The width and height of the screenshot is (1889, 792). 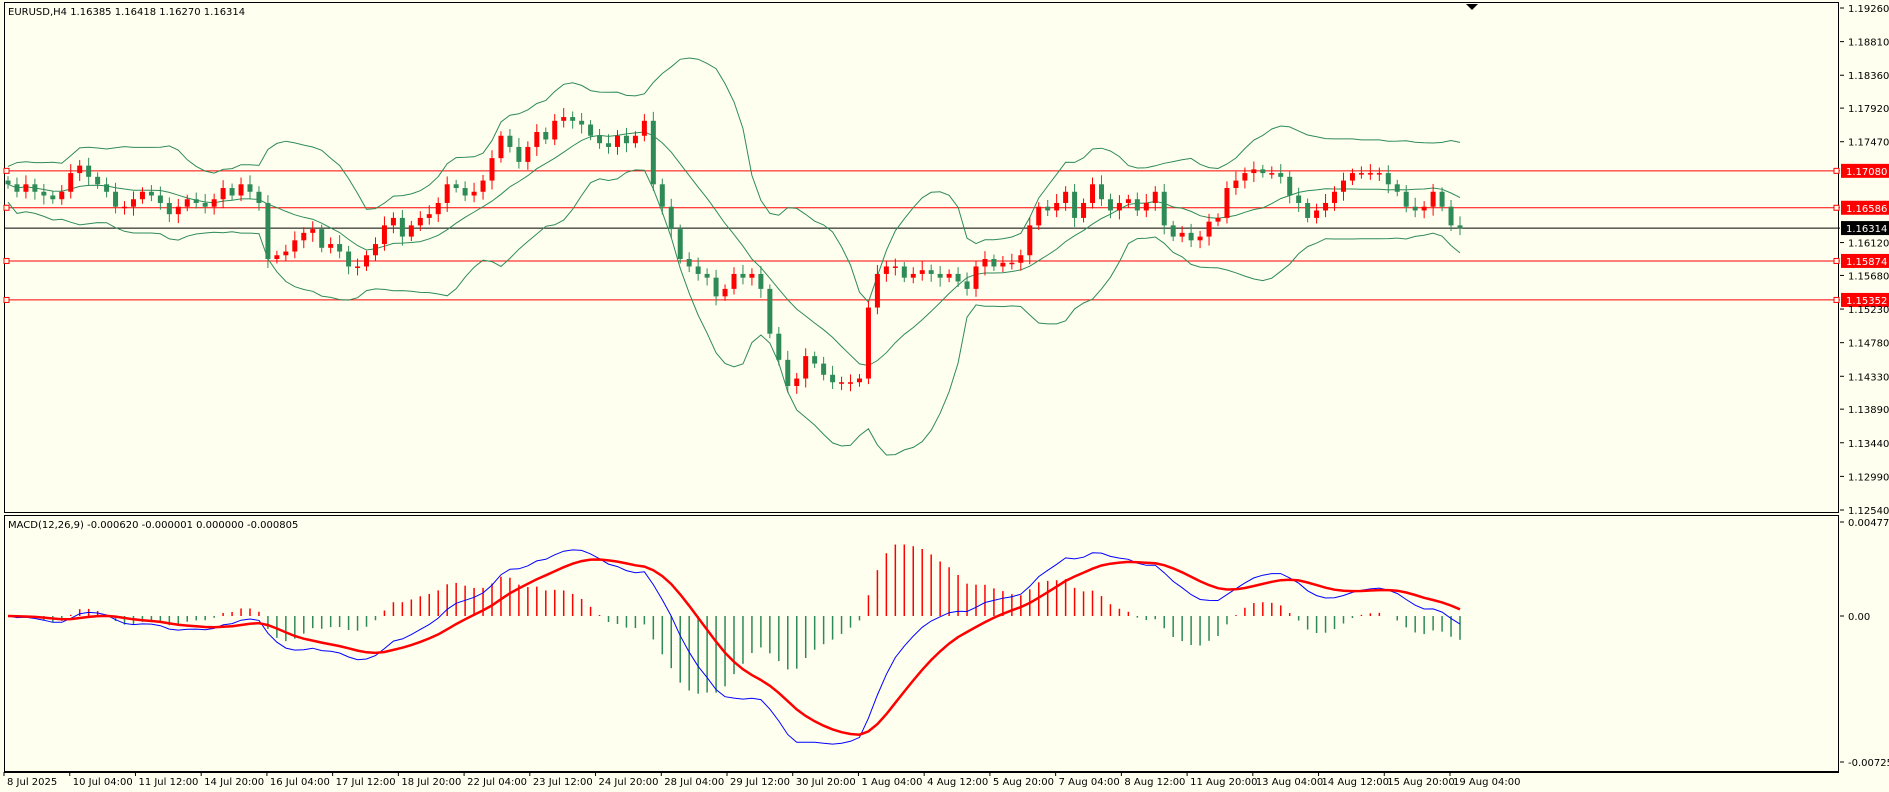 What do you see at coordinates (1866, 262) in the screenshot?
I see `level-price-label: 1.15874` at bounding box center [1866, 262].